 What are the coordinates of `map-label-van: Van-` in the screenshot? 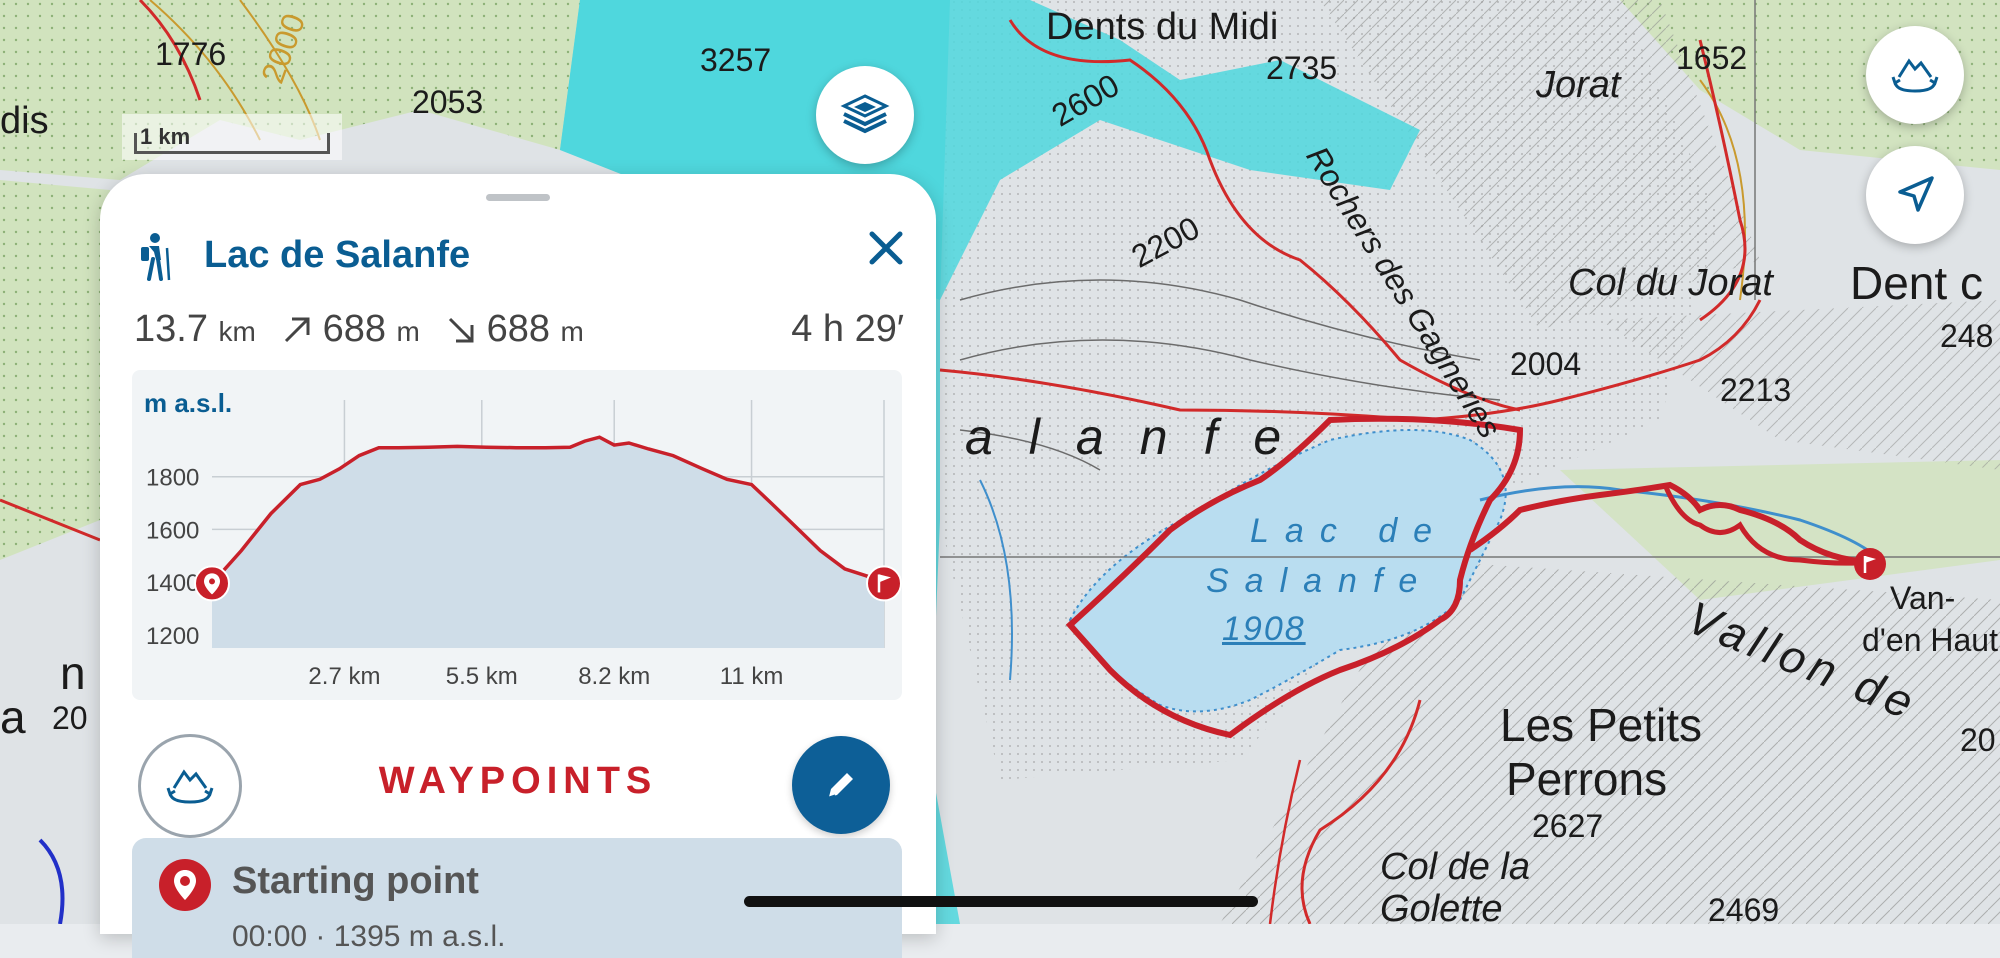 It's located at (1923, 598).